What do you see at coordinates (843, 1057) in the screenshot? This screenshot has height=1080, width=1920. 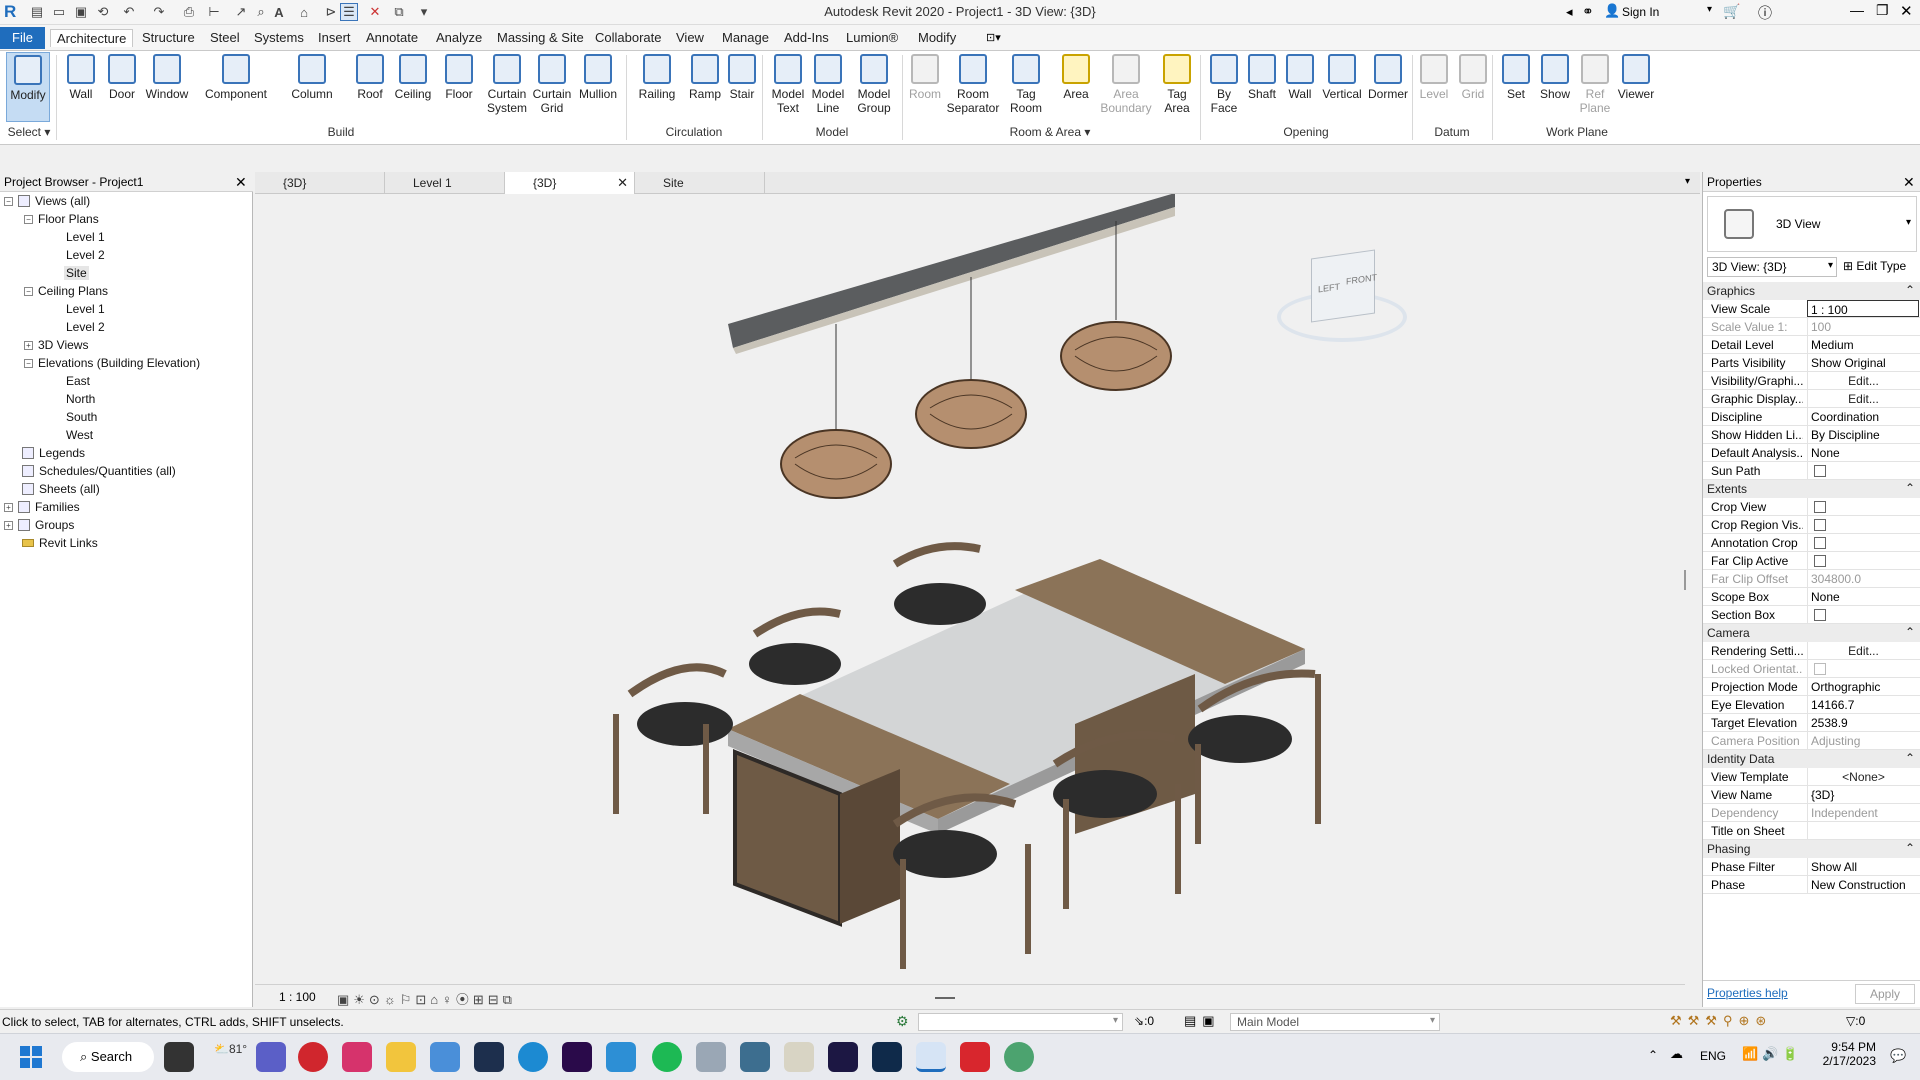 I see `after-effects-icon` at bounding box center [843, 1057].